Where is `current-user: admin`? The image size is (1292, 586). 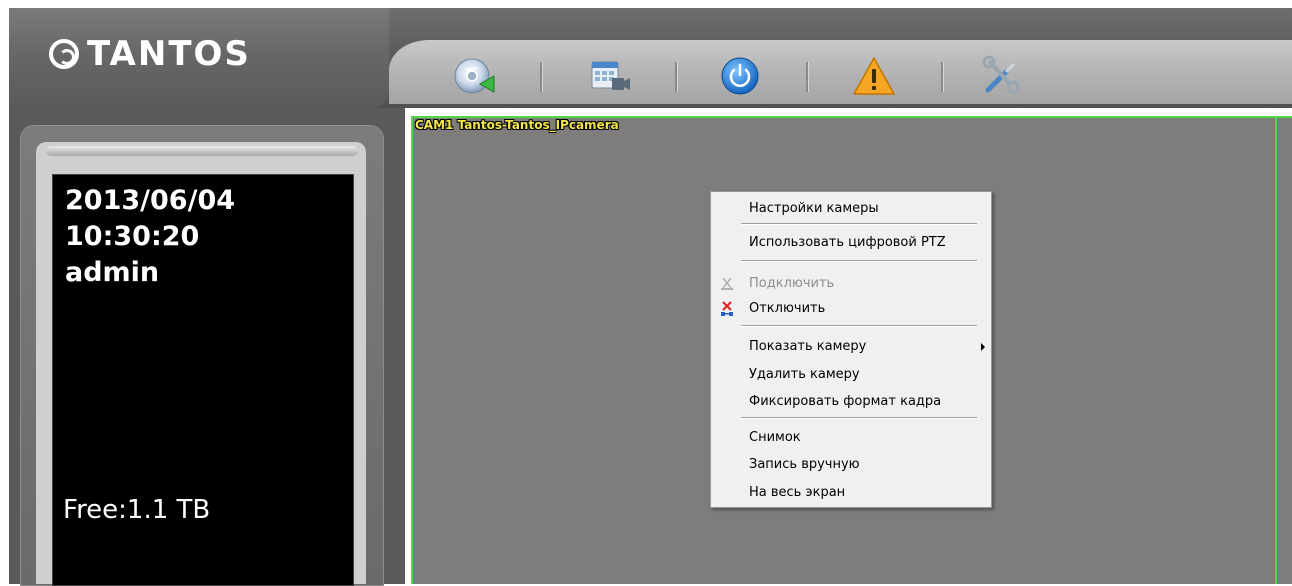 current-user: admin is located at coordinates (112, 272).